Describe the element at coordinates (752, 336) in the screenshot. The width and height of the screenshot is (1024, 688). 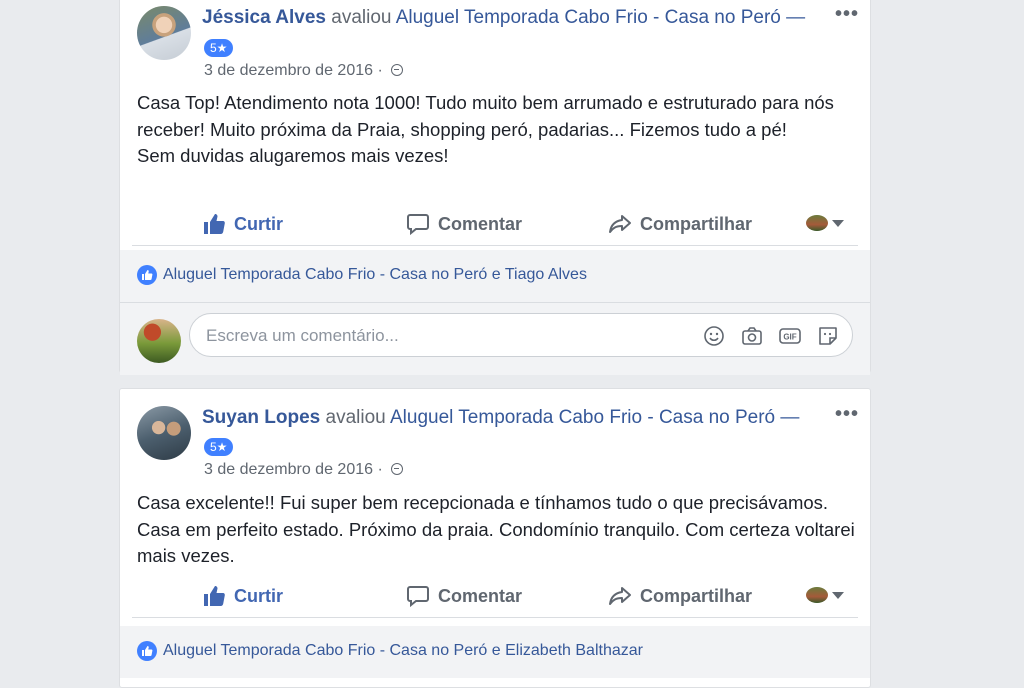
I see `camera-icon` at that location.